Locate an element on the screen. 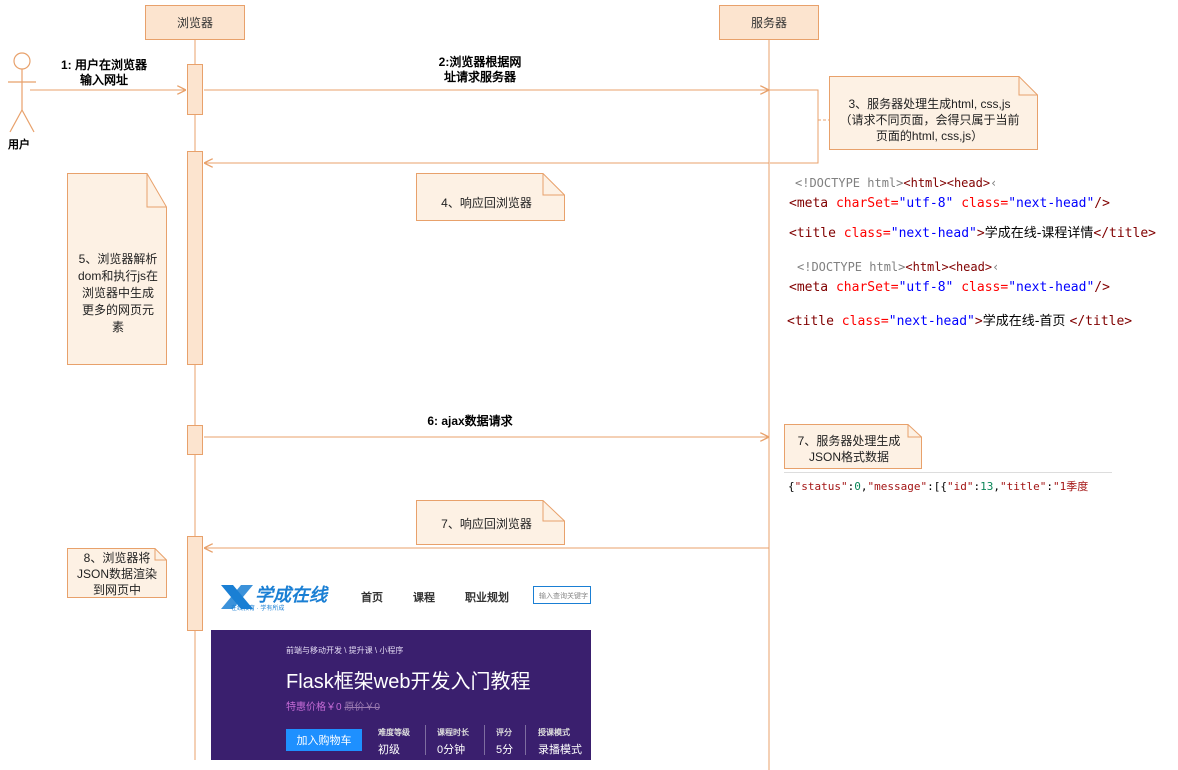  note-line: 到网页中 is located at coordinates (116, 590).